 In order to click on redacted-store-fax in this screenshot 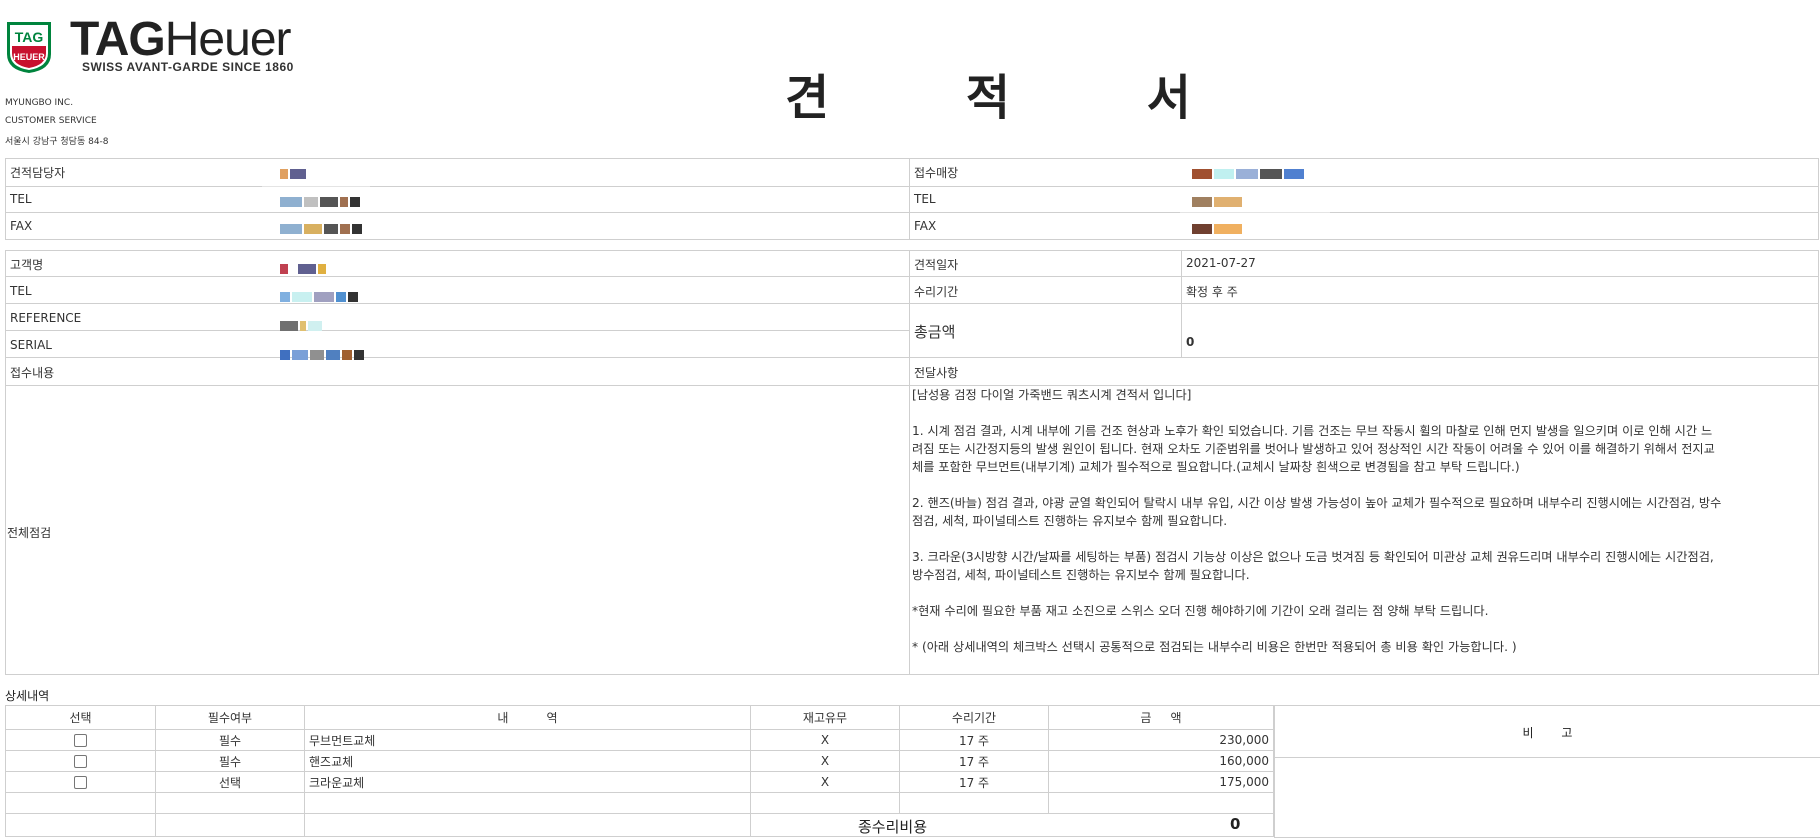, I will do `click(1217, 229)`.